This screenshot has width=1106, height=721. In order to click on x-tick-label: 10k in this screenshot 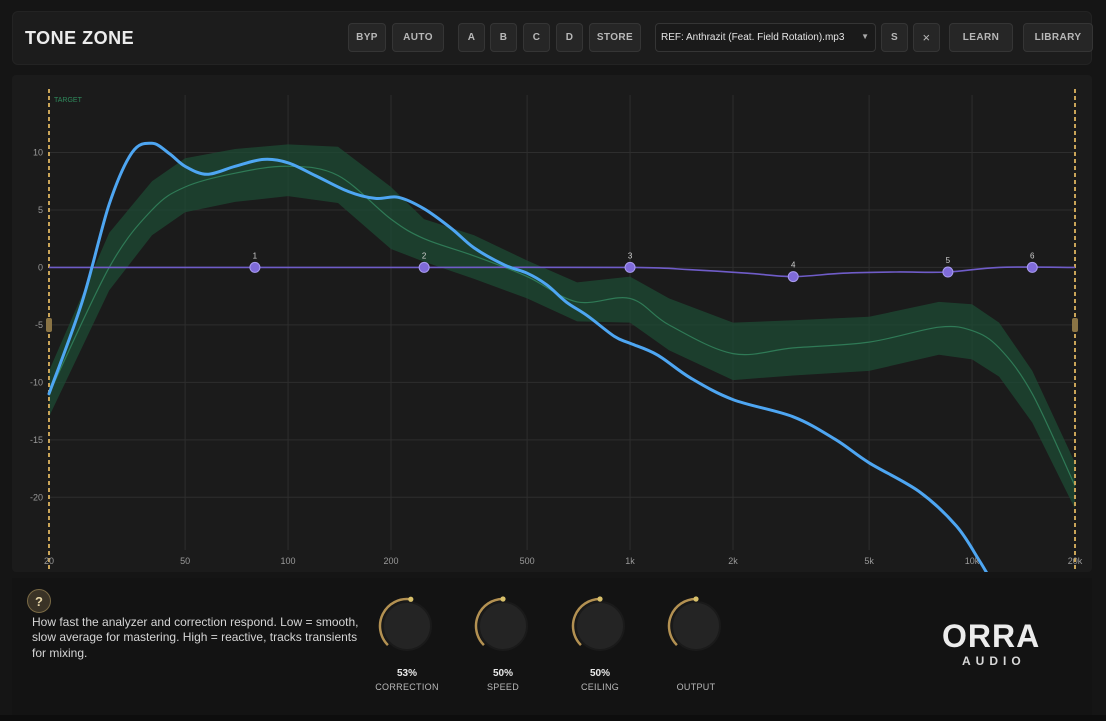, I will do `click(972, 561)`.